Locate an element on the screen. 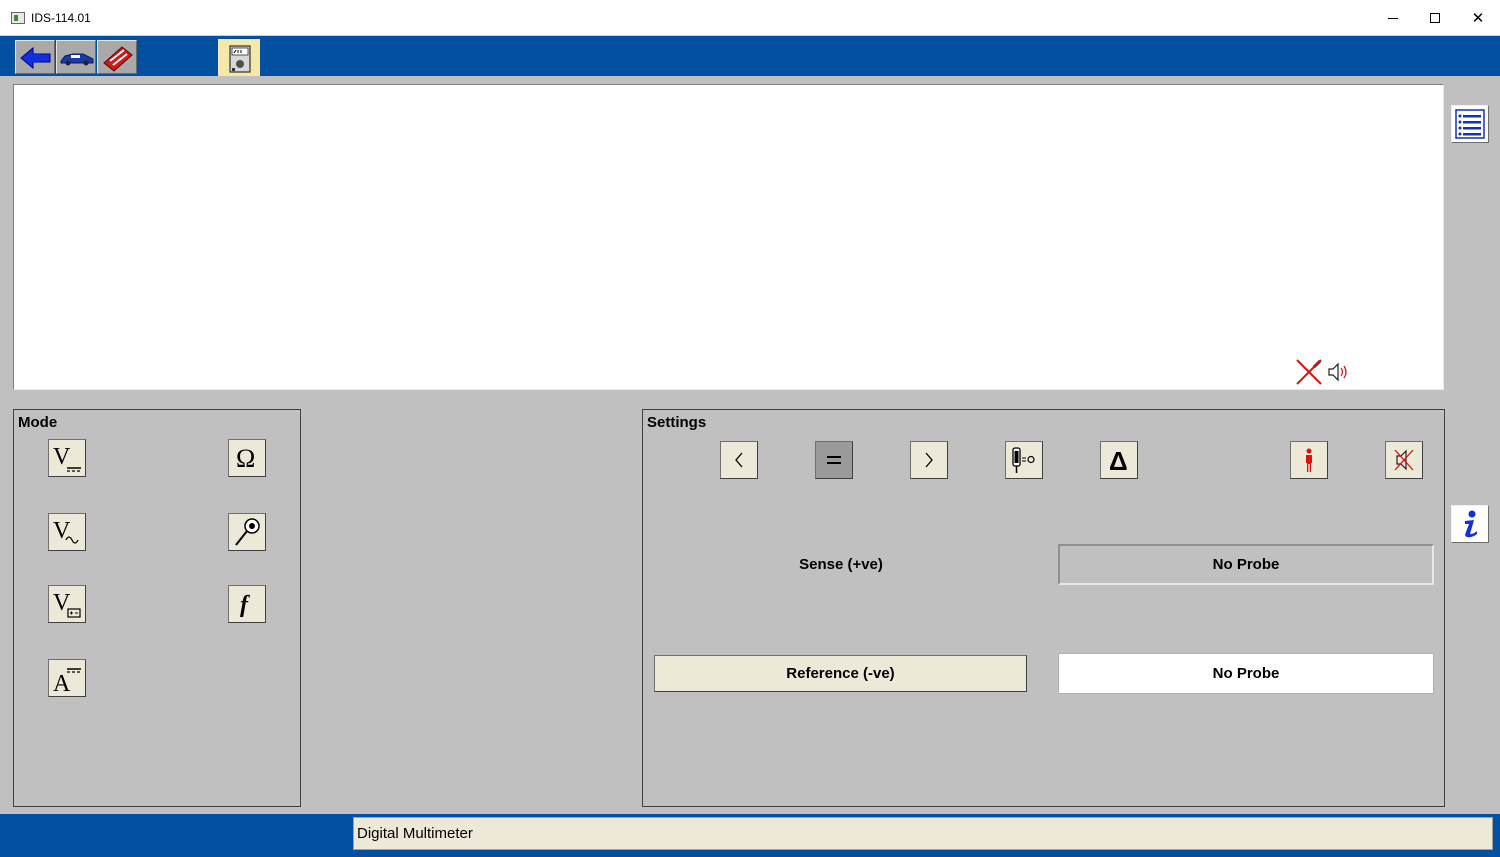 This screenshot has height=857, width=1500. probe-zero-button is located at coordinates (1024, 460).